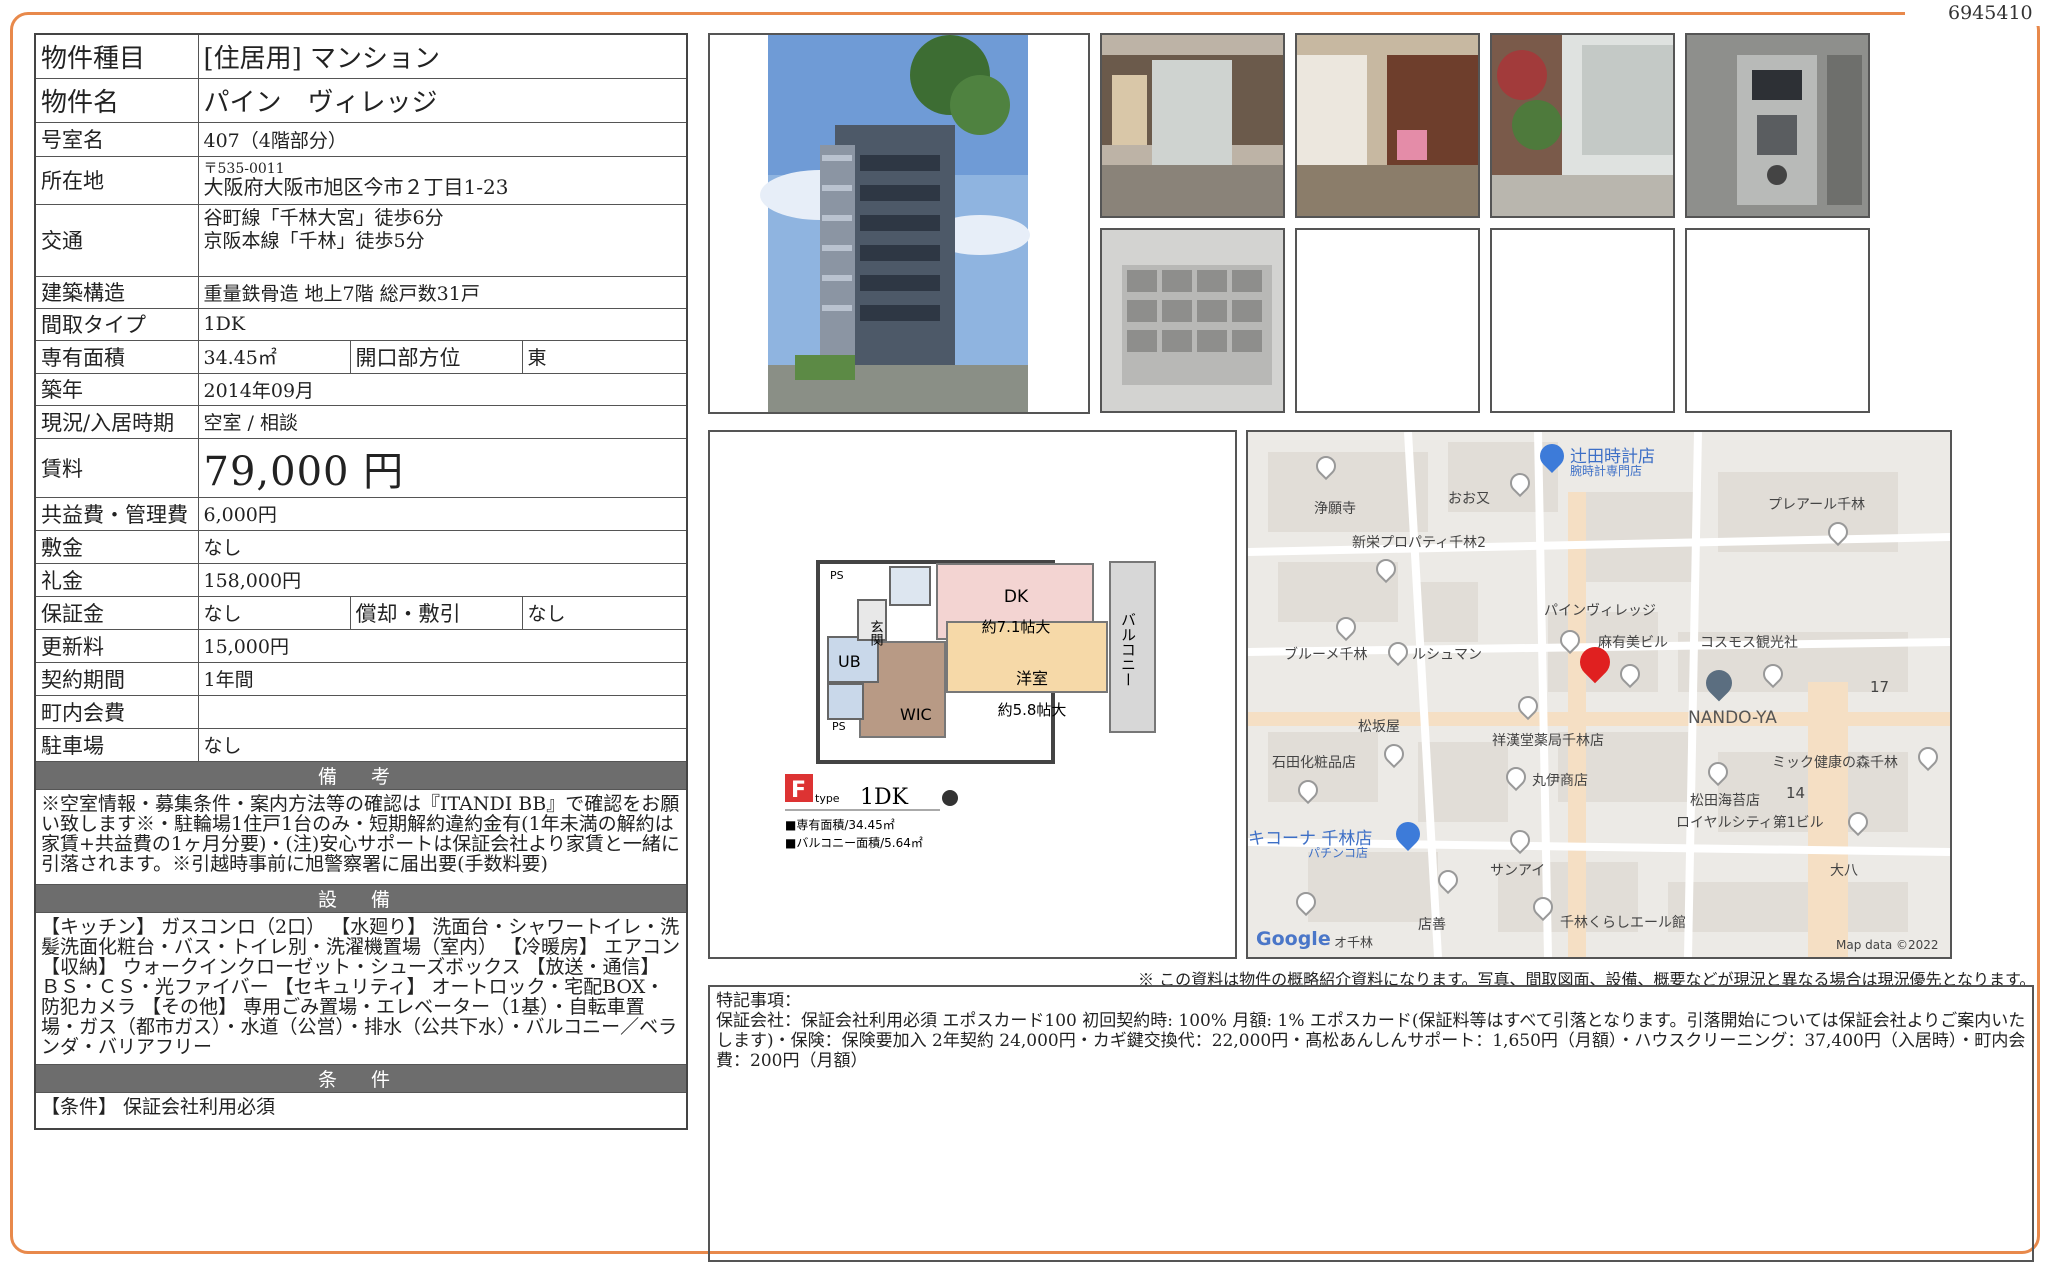 This screenshot has height=1265, width=2056. I want to click on map-label: ルシュマン, so click(1447, 655).